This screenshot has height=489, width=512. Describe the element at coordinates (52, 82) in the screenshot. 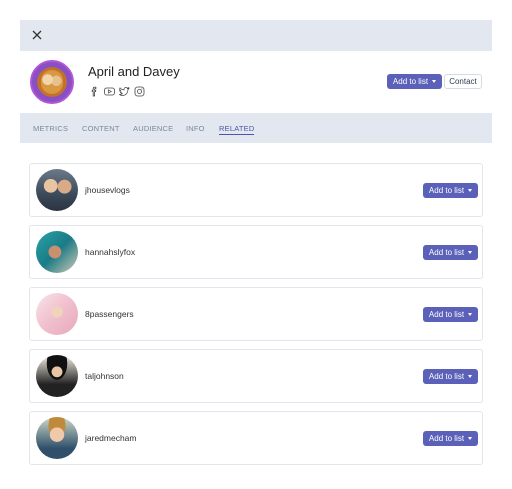

I see `profile-avatar` at that location.